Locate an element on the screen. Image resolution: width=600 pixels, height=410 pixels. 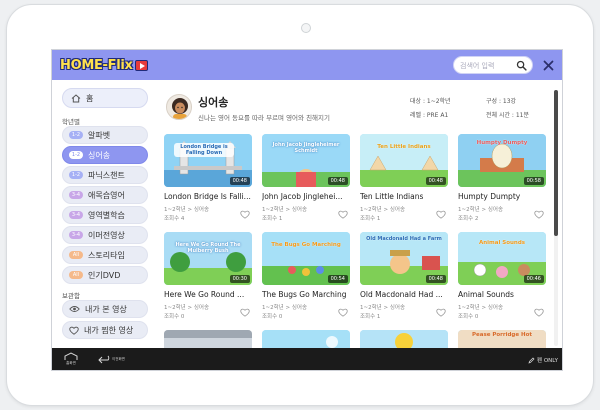
sidebar-item-preview-english: 3-4 애목습영어 is located at coordinates (105, 195).